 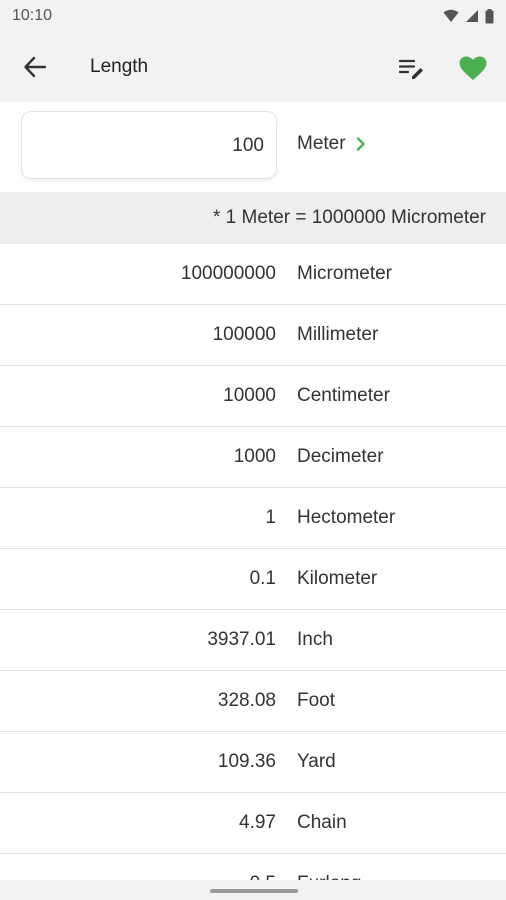 I want to click on result-row: 0.1 Kilometer, so click(x=253, y=579).